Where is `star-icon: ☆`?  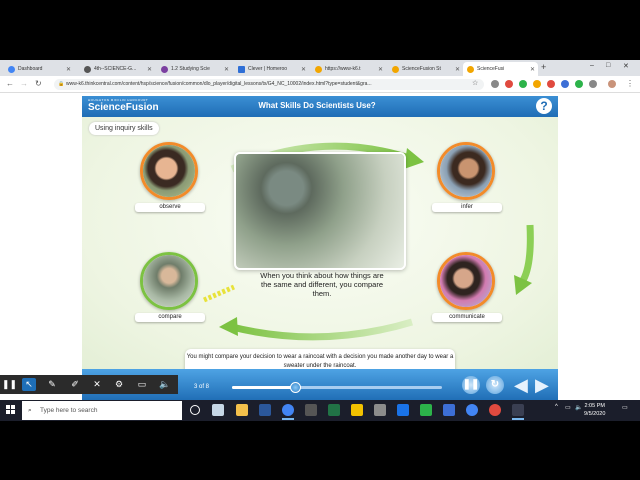 star-icon: ☆ is located at coordinates (475, 83).